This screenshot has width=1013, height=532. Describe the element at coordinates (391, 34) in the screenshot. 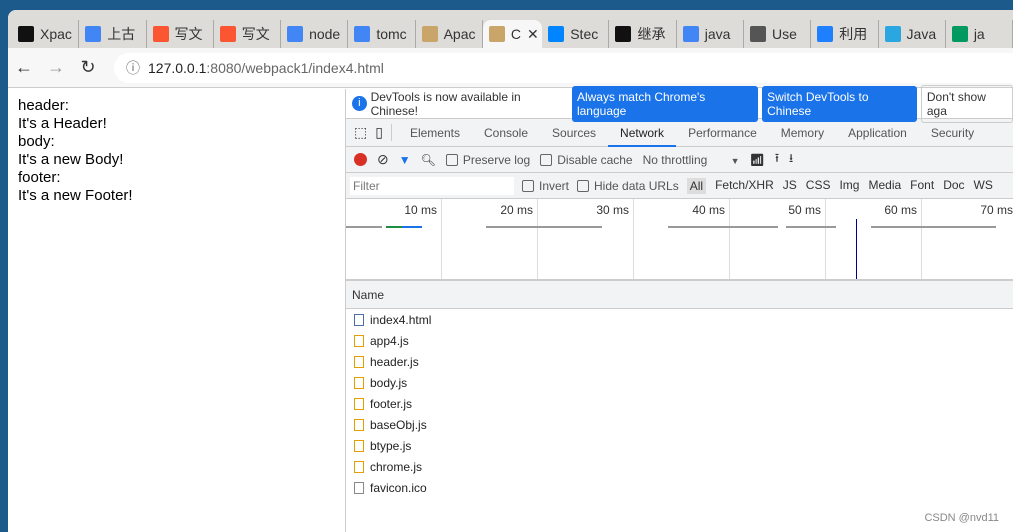

I see `tab-title: tomc` at that location.